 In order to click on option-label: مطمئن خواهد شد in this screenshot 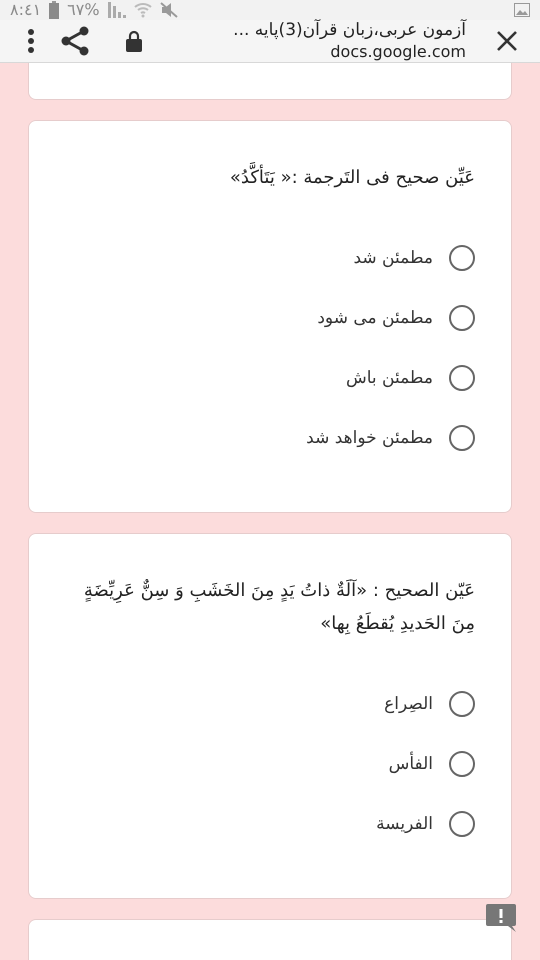, I will do `click(369, 438)`.